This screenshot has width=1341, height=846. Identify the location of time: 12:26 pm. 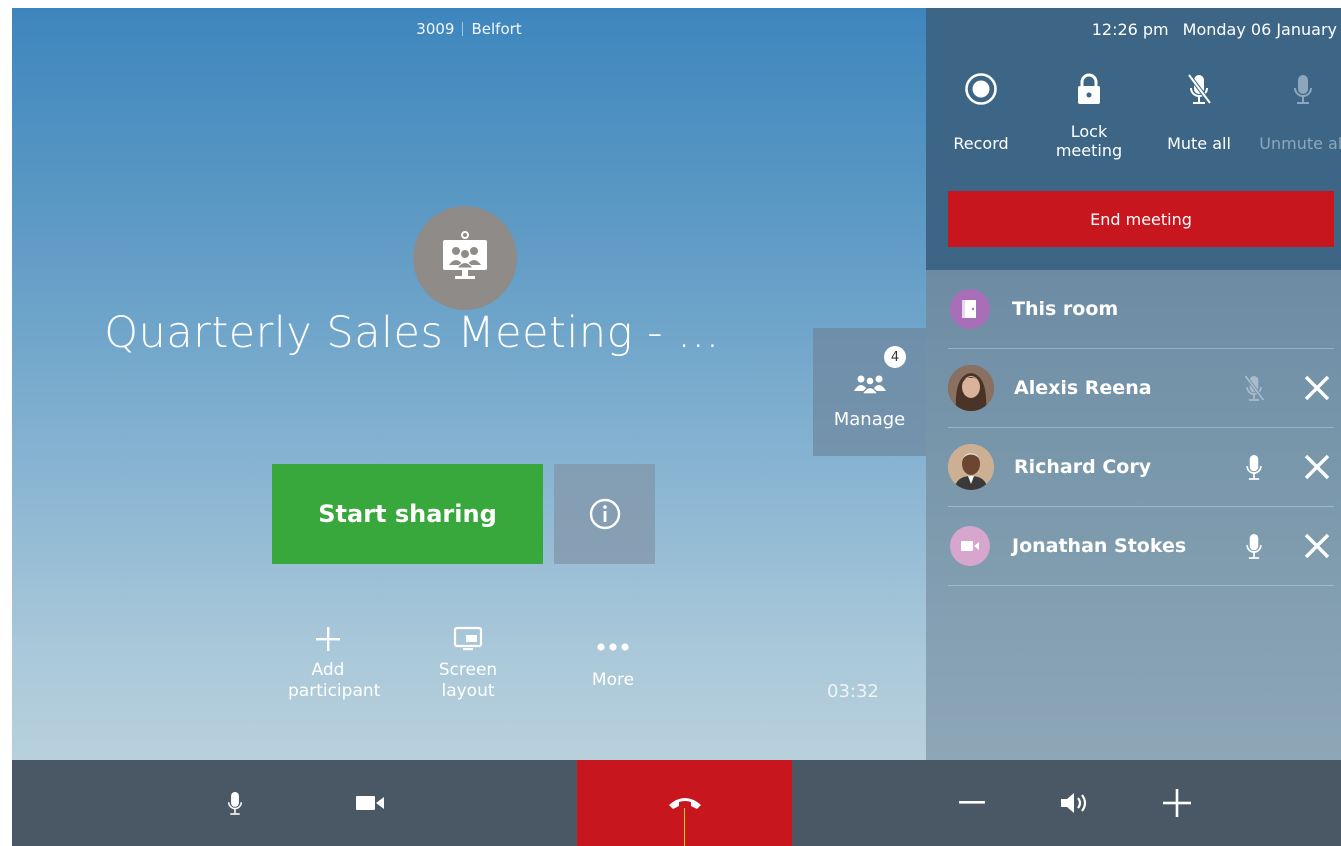
(1130, 29).